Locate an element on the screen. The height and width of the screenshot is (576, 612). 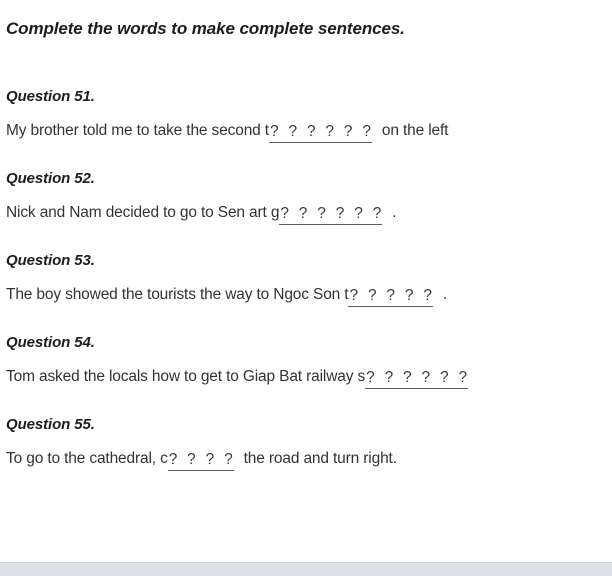
question-label: Question 54. is located at coordinates (50, 342).